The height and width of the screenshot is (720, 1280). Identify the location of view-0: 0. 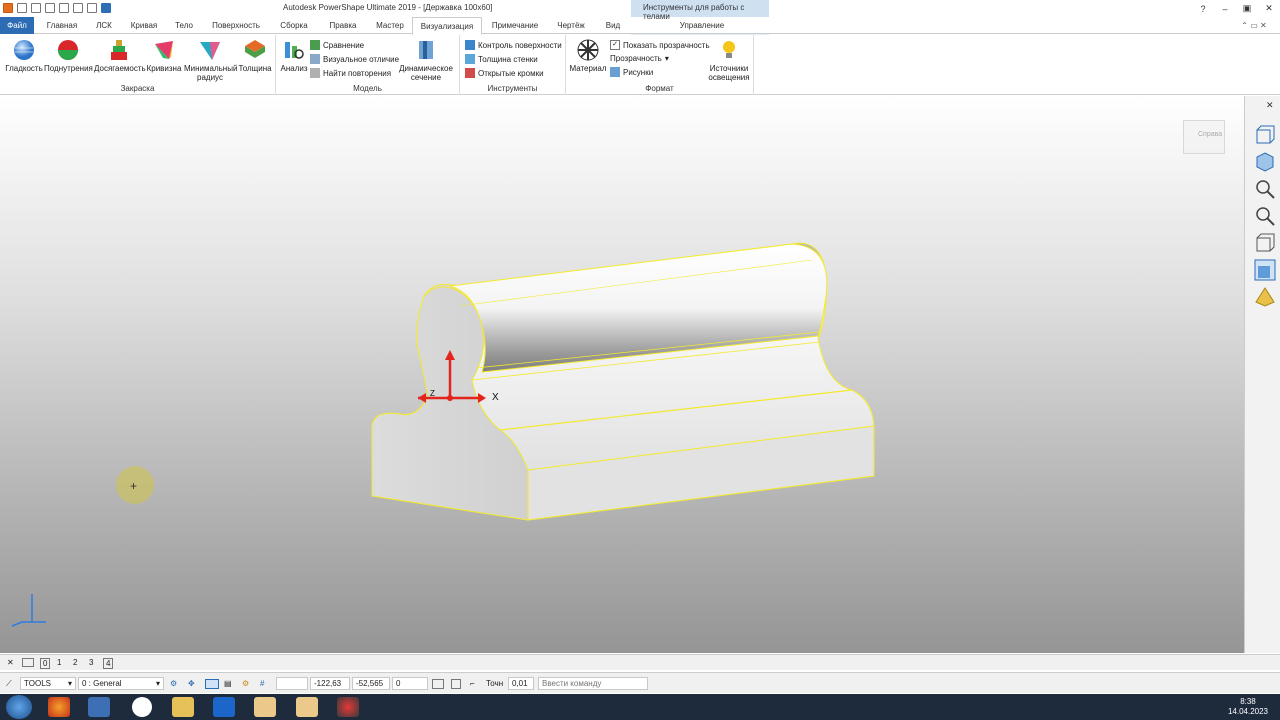
(45, 663).